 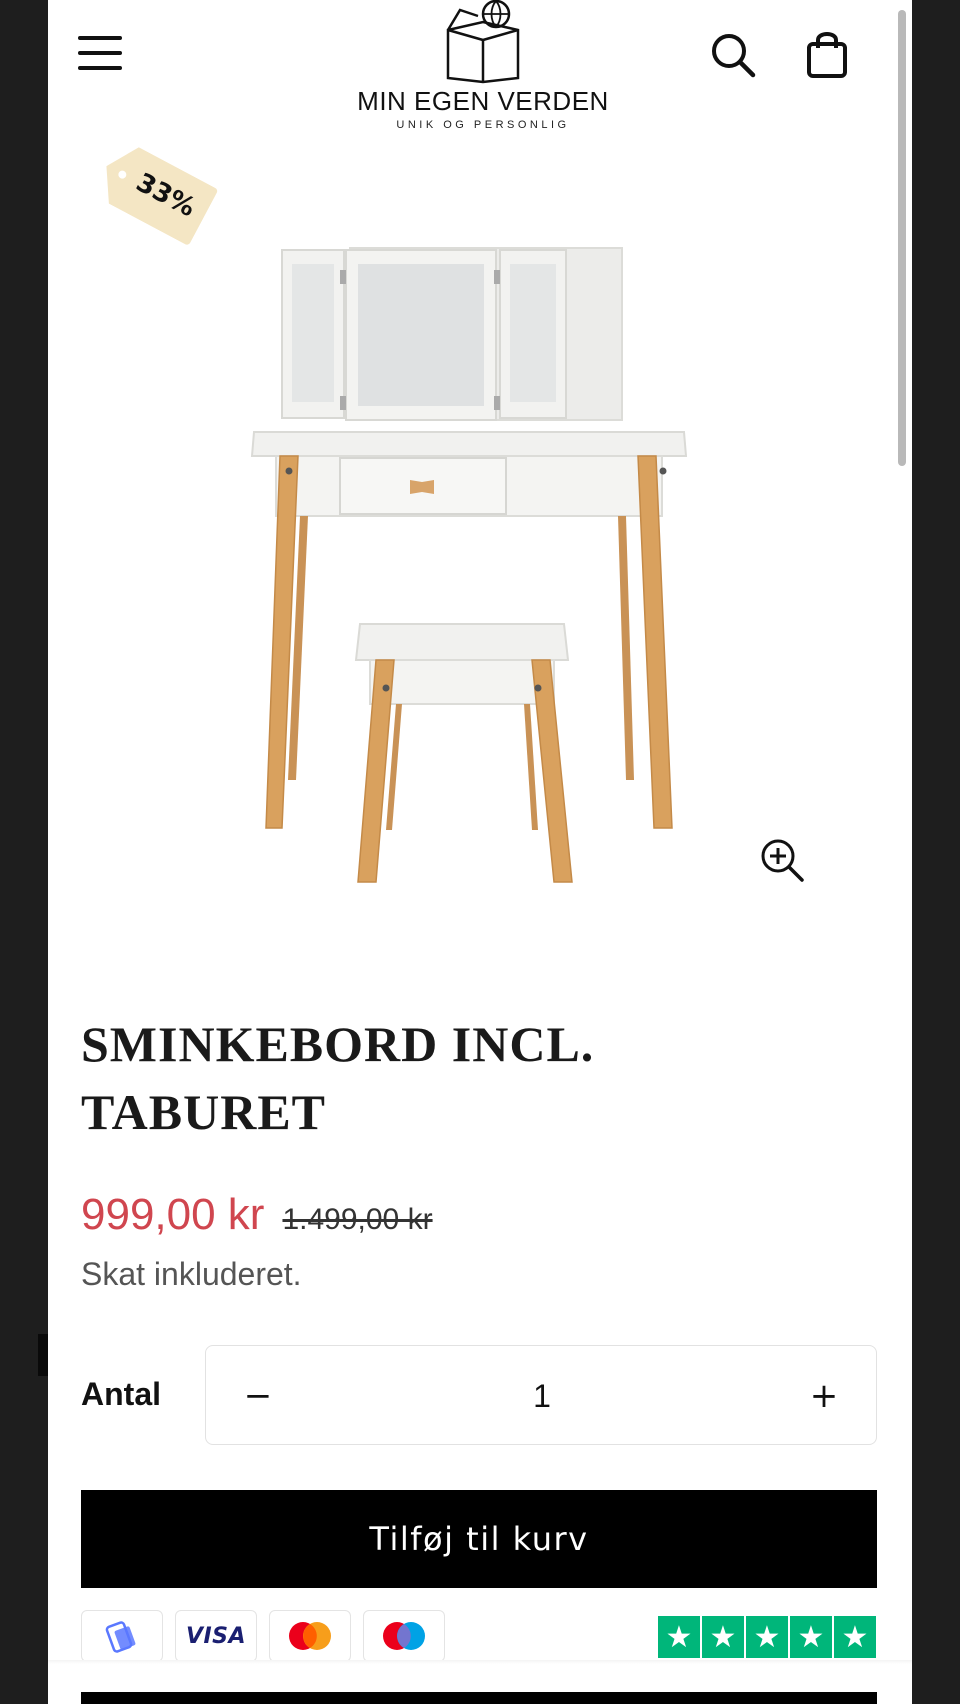 I want to click on quantity-input, so click(x=542, y=1396).